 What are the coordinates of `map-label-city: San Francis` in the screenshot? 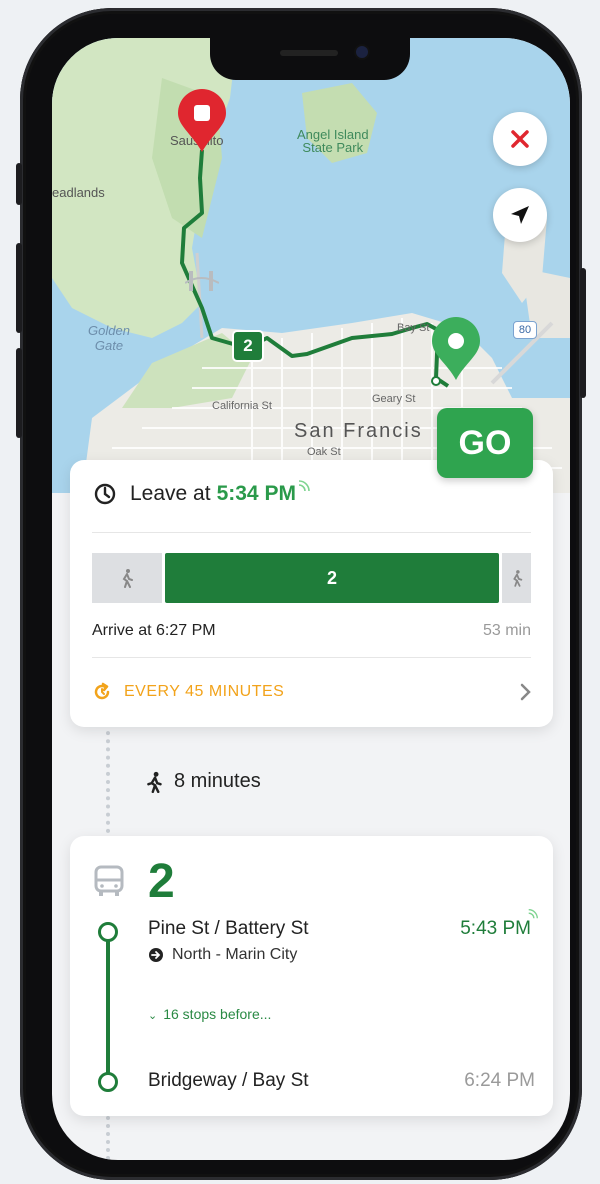 It's located at (358, 431).